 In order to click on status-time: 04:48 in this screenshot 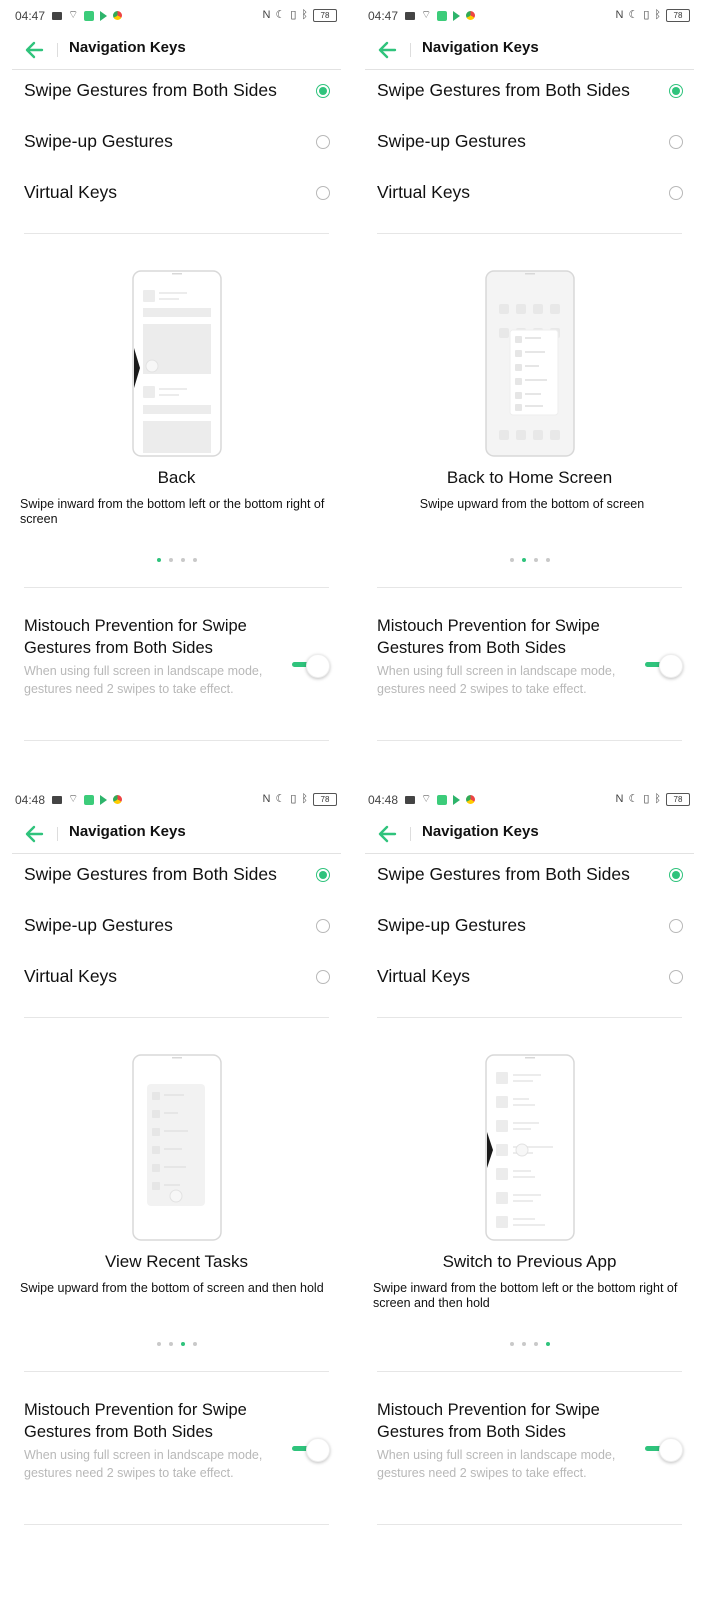, I will do `click(30, 800)`.